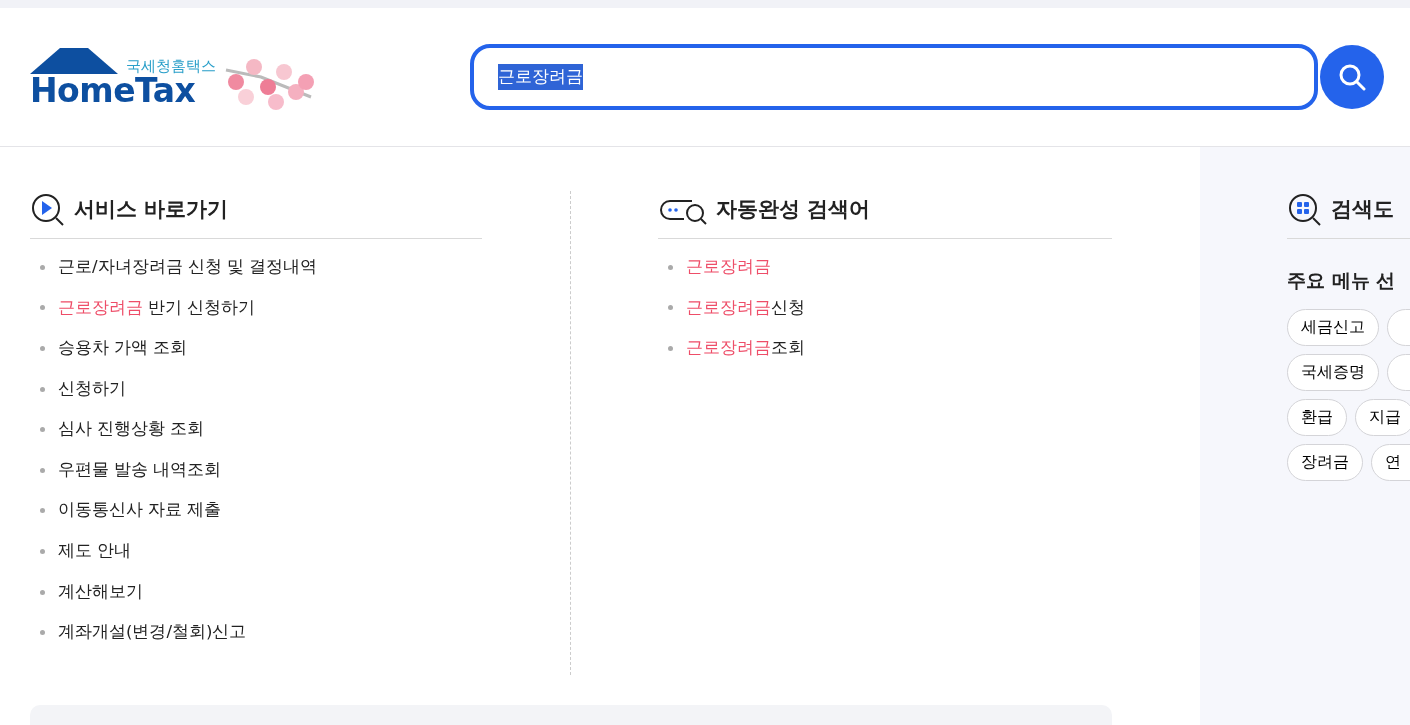 The image size is (1410, 725). I want to click on menu-link: 신청하기, so click(92, 389).